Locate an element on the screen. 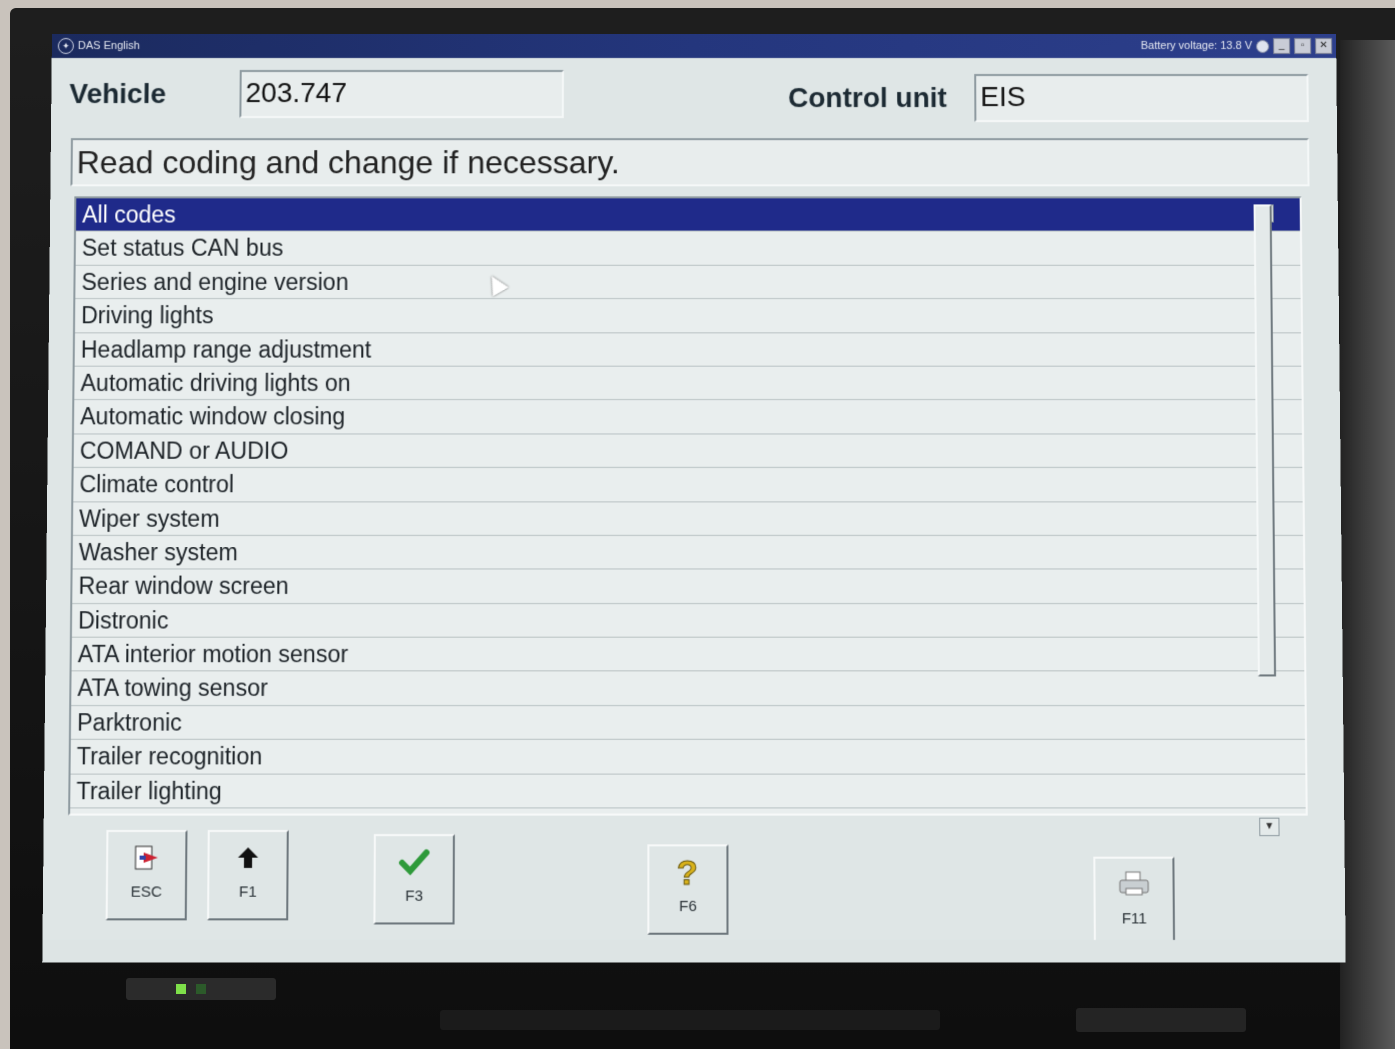 This screenshot has width=1395, height=1049. maximize-button: ▫ is located at coordinates (1303, 45).